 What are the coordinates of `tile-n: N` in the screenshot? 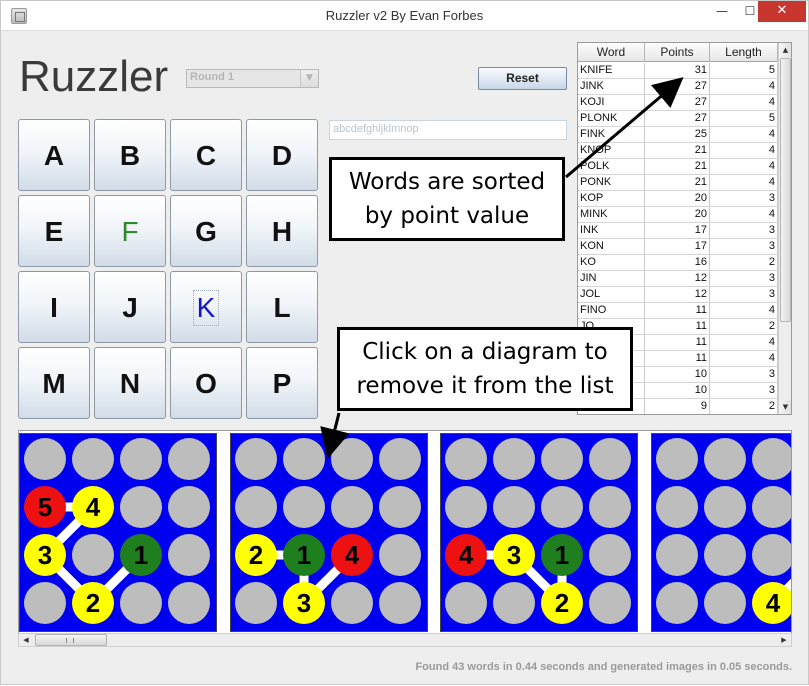 It's located at (130, 383).